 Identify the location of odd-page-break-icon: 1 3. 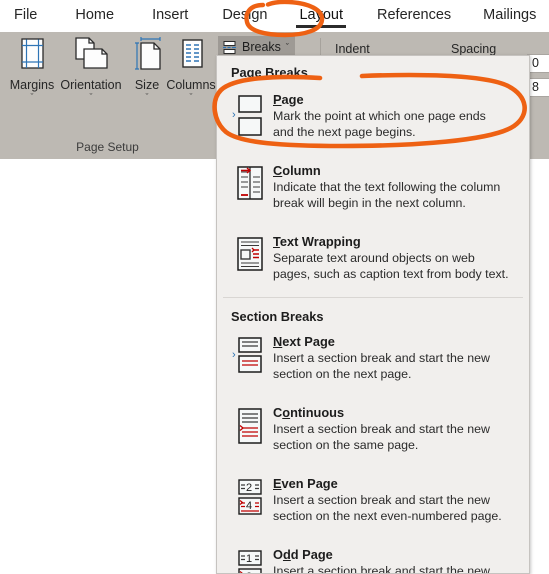
(248, 560).